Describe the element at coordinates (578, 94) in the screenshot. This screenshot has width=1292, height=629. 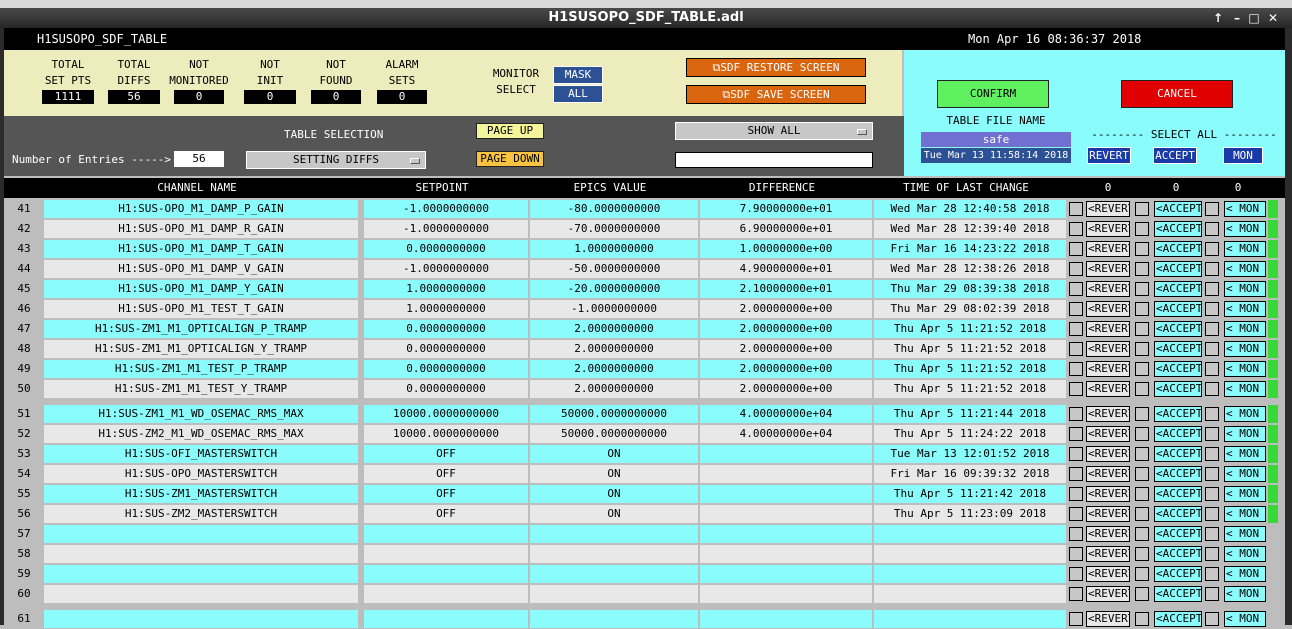
I see `all-button: ALL` at that location.